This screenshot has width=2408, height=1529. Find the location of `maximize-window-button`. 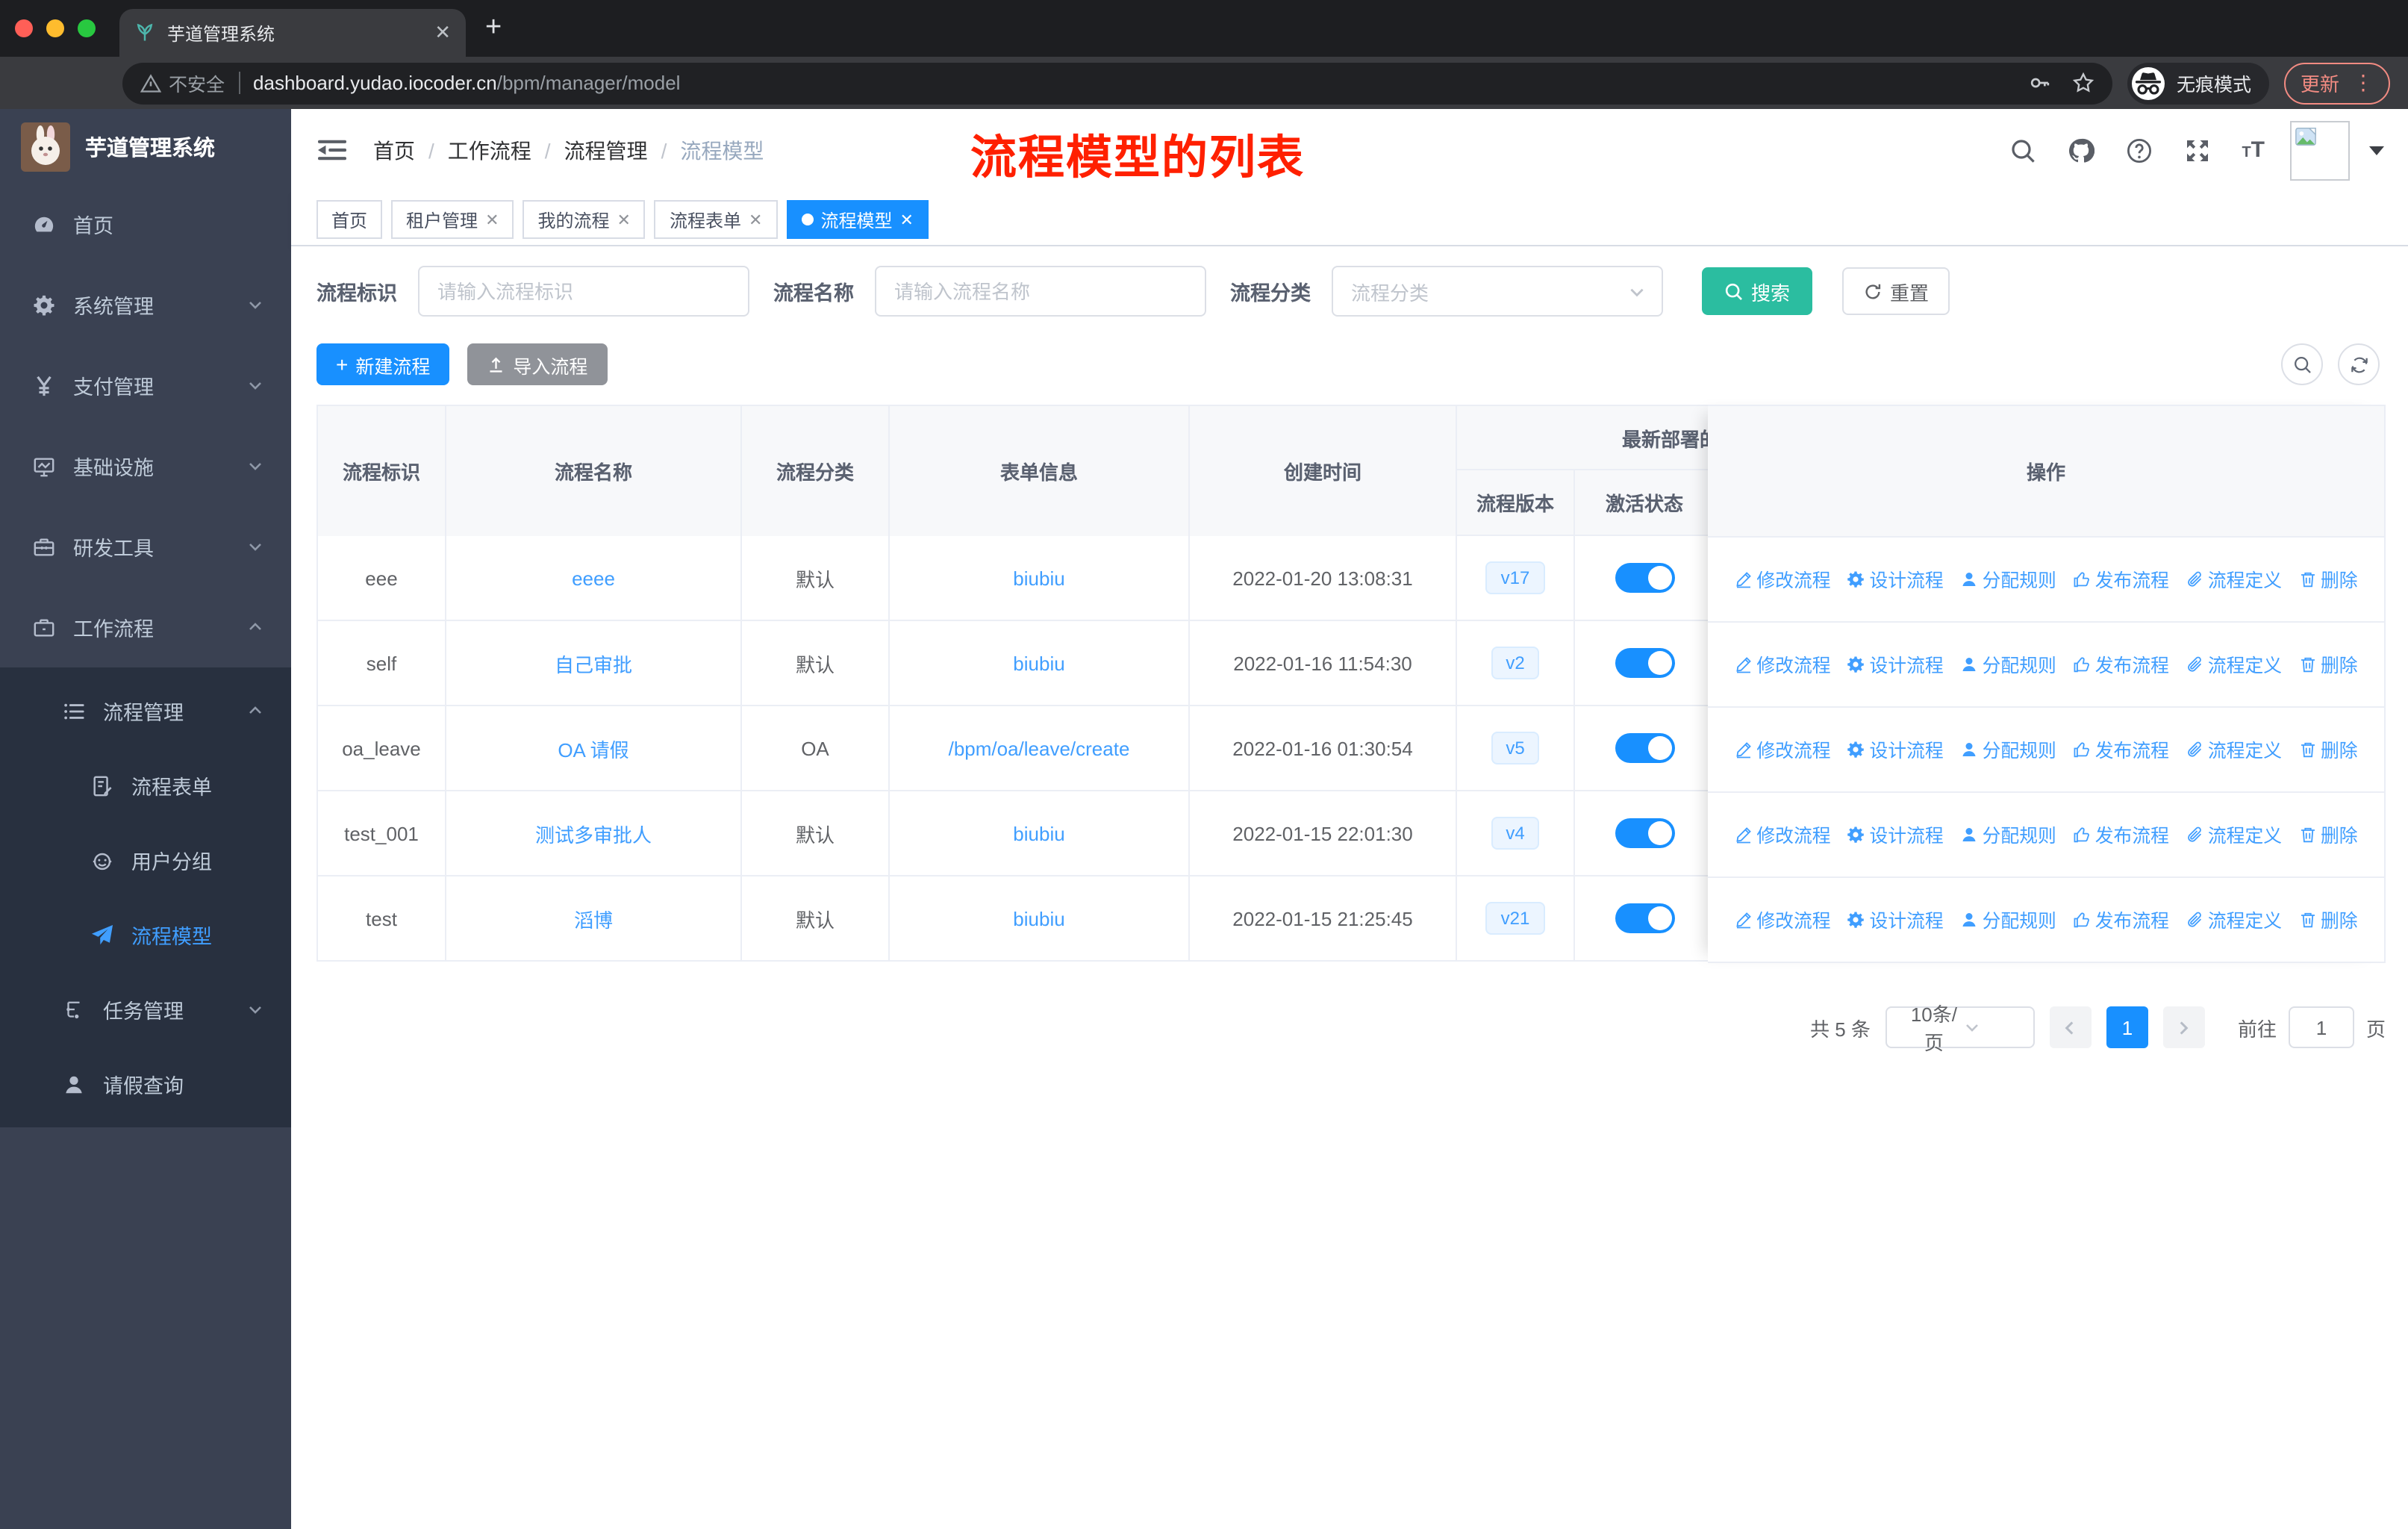

maximize-window-button is located at coordinates (87, 28).